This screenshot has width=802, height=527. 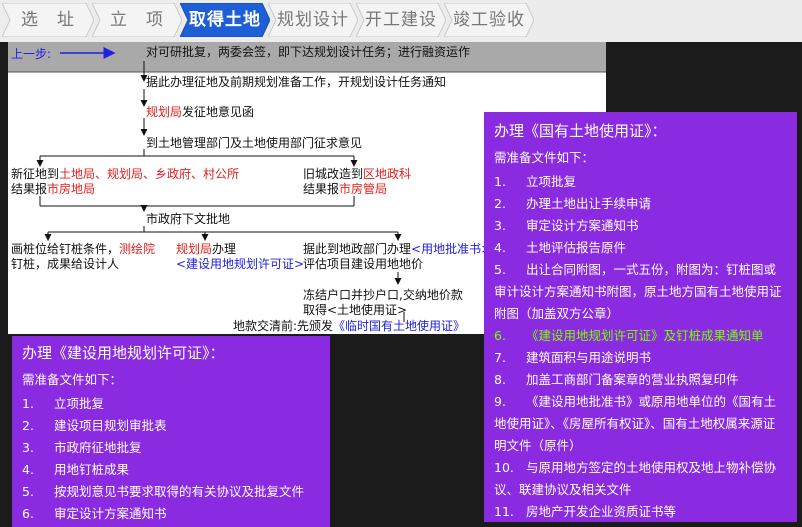 I want to click on tab-label: 选 址, so click(x=48, y=20).